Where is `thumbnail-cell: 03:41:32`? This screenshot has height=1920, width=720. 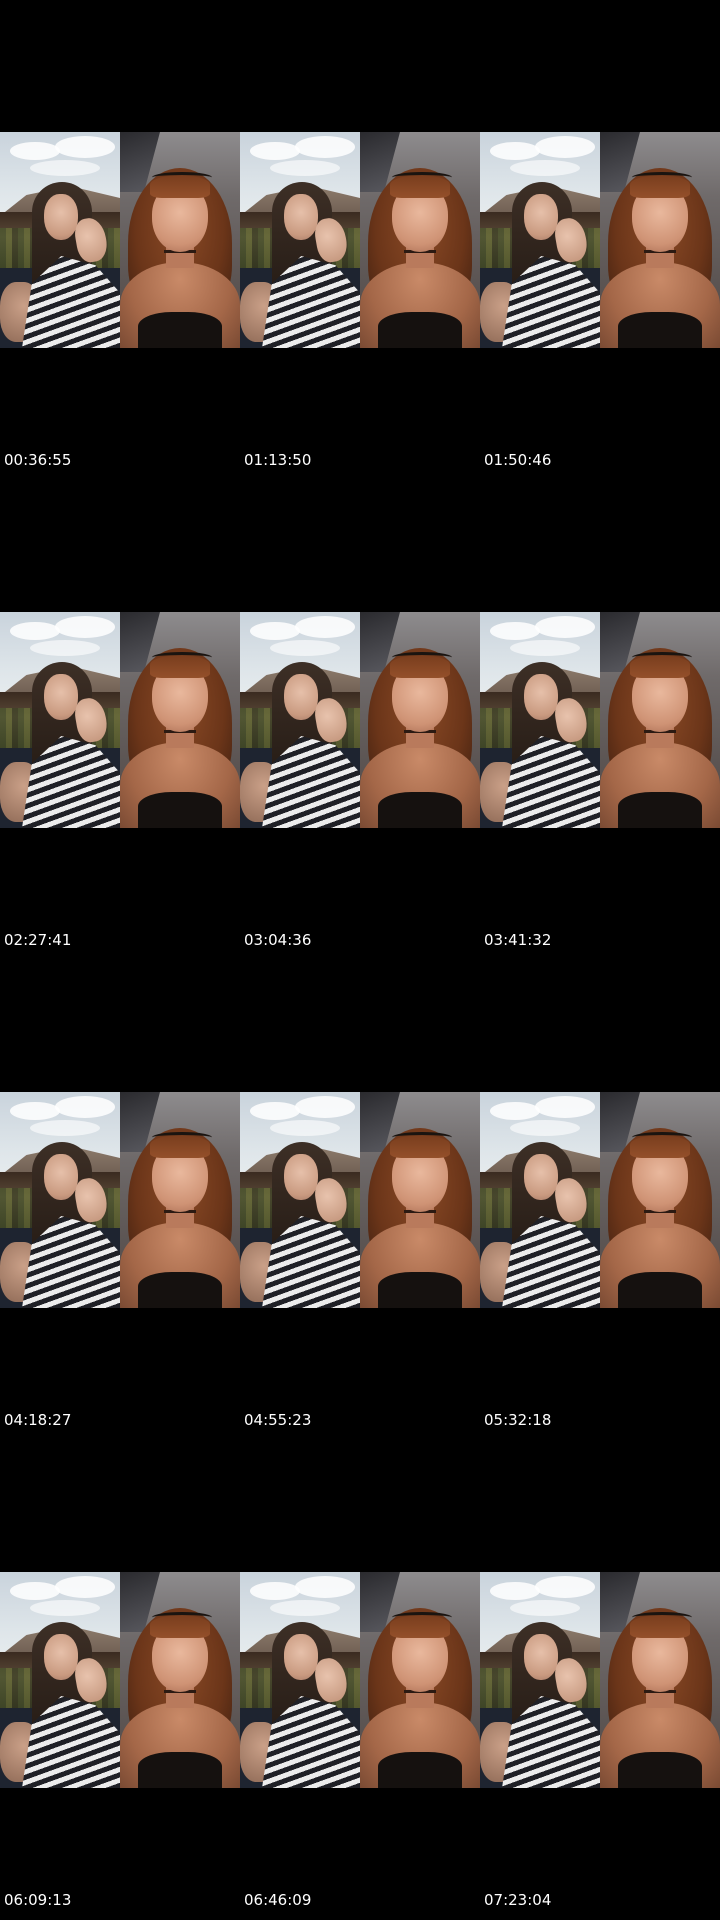 thumbnail-cell: 03:41:32 is located at coordinates (600, 720).